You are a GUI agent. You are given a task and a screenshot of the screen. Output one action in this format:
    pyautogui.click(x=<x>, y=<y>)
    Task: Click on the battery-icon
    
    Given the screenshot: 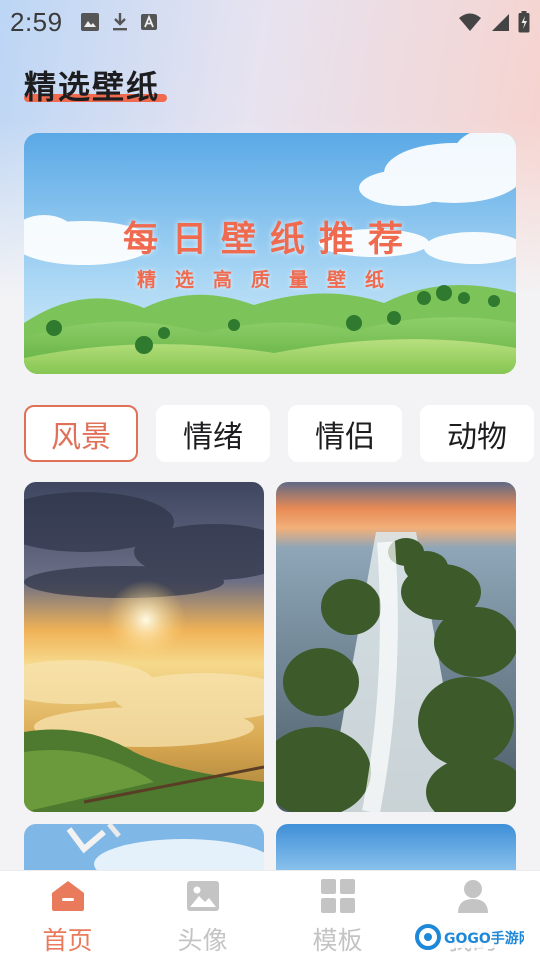 What is the action you would take?
    pyautogui.click(x=524, y=22)
    